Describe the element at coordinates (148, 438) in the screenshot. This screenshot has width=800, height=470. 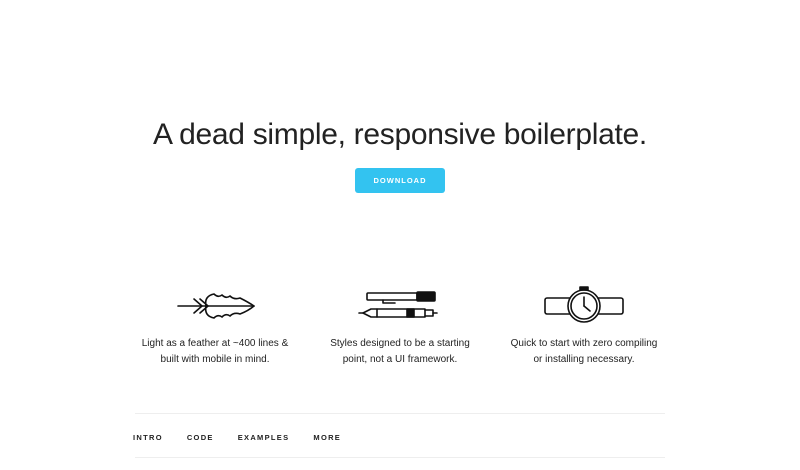
I see `nav-item-intro: INTRO` at that location.